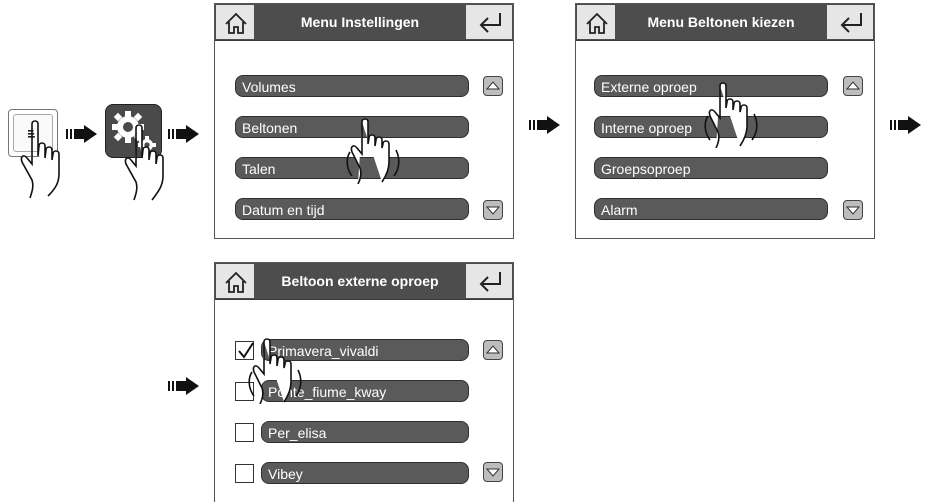  What do you see at coordinates (352, 209) in the screenshot?
I see `menu-item-datum-en-tijd: Datum en tijd` at bounding box center [352, 209].